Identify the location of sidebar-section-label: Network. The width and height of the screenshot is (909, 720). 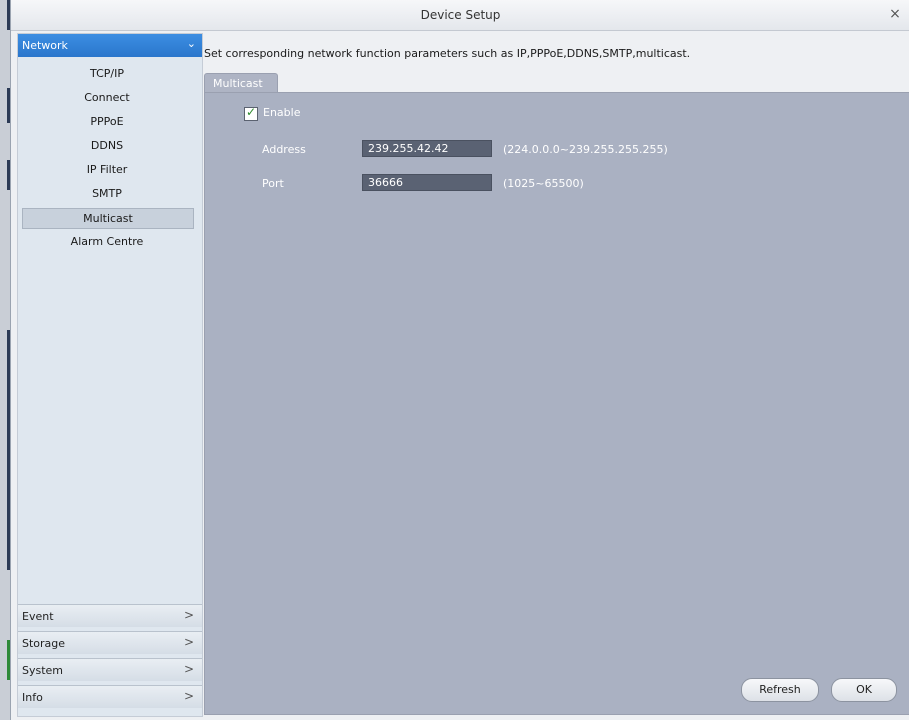
(45, 45).